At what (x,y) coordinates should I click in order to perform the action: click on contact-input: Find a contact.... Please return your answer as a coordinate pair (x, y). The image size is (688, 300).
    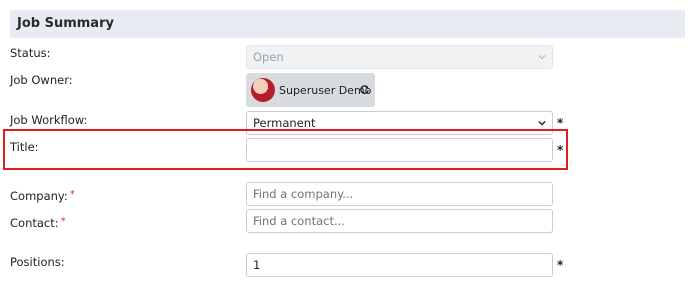
    Looking at the image, I should click on (399, 221).